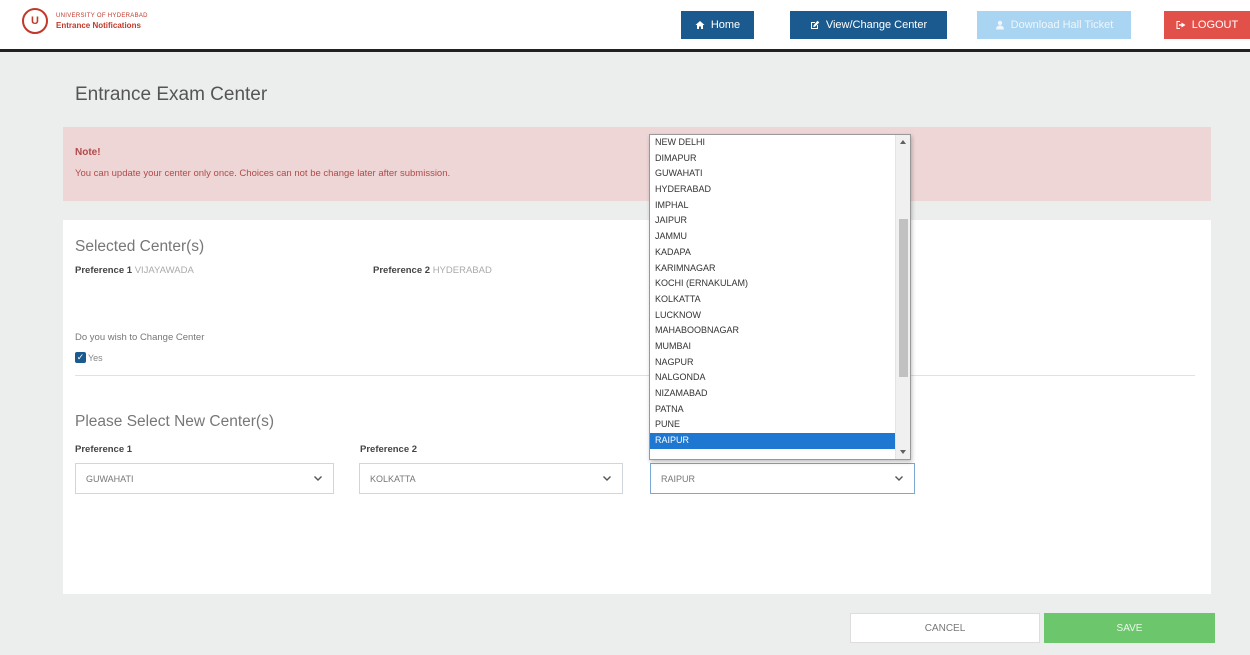  I want to click on dropdown-option: MAHABOOBNAGAR, so click(773, 331).